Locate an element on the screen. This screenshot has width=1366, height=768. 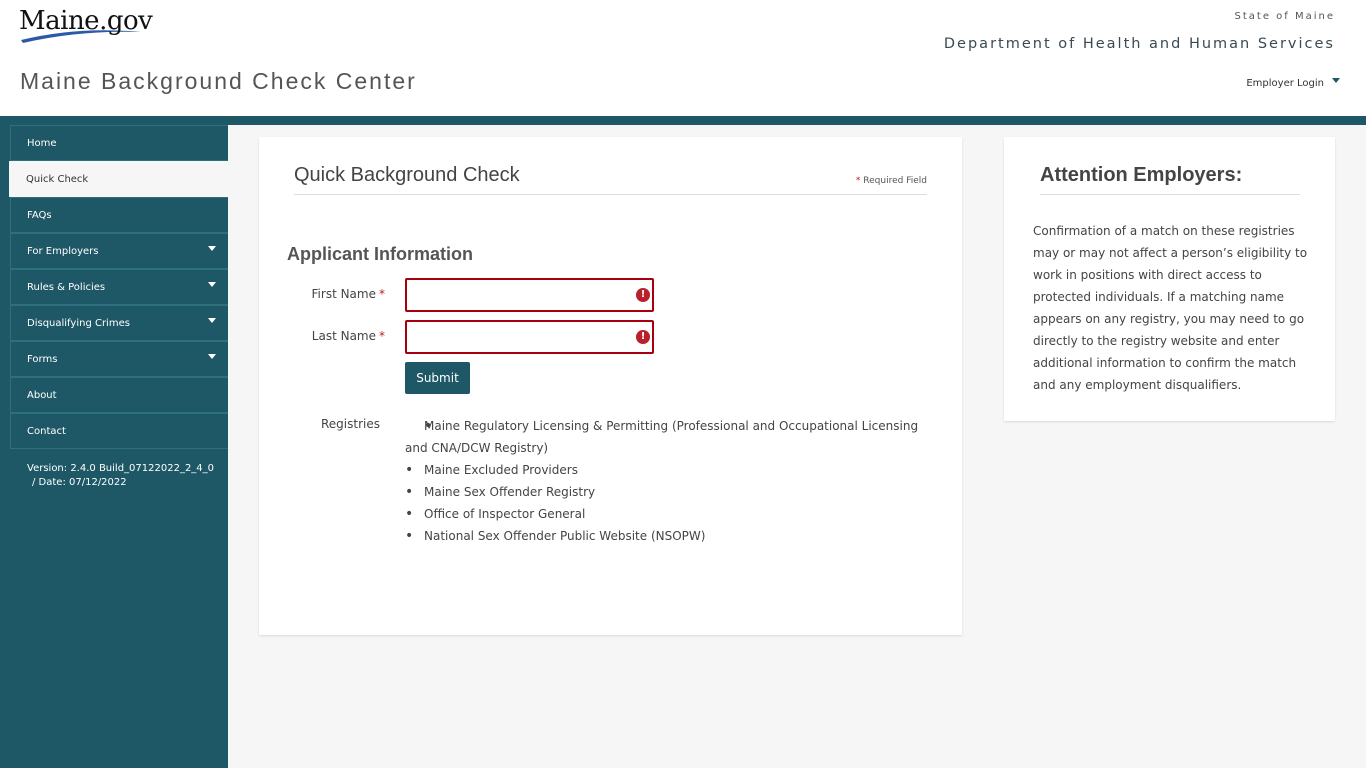
registry-item: Office of Inspector General is located at coordinates (665, 514).